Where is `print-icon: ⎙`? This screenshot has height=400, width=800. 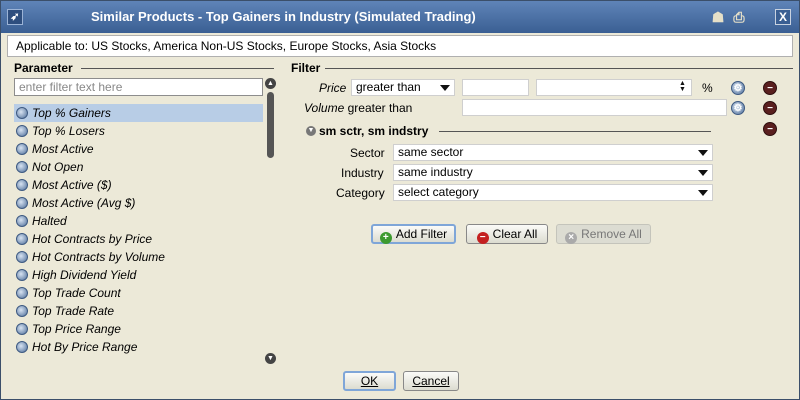 print-icon: ⎙ is located at coordinates (739, 17).